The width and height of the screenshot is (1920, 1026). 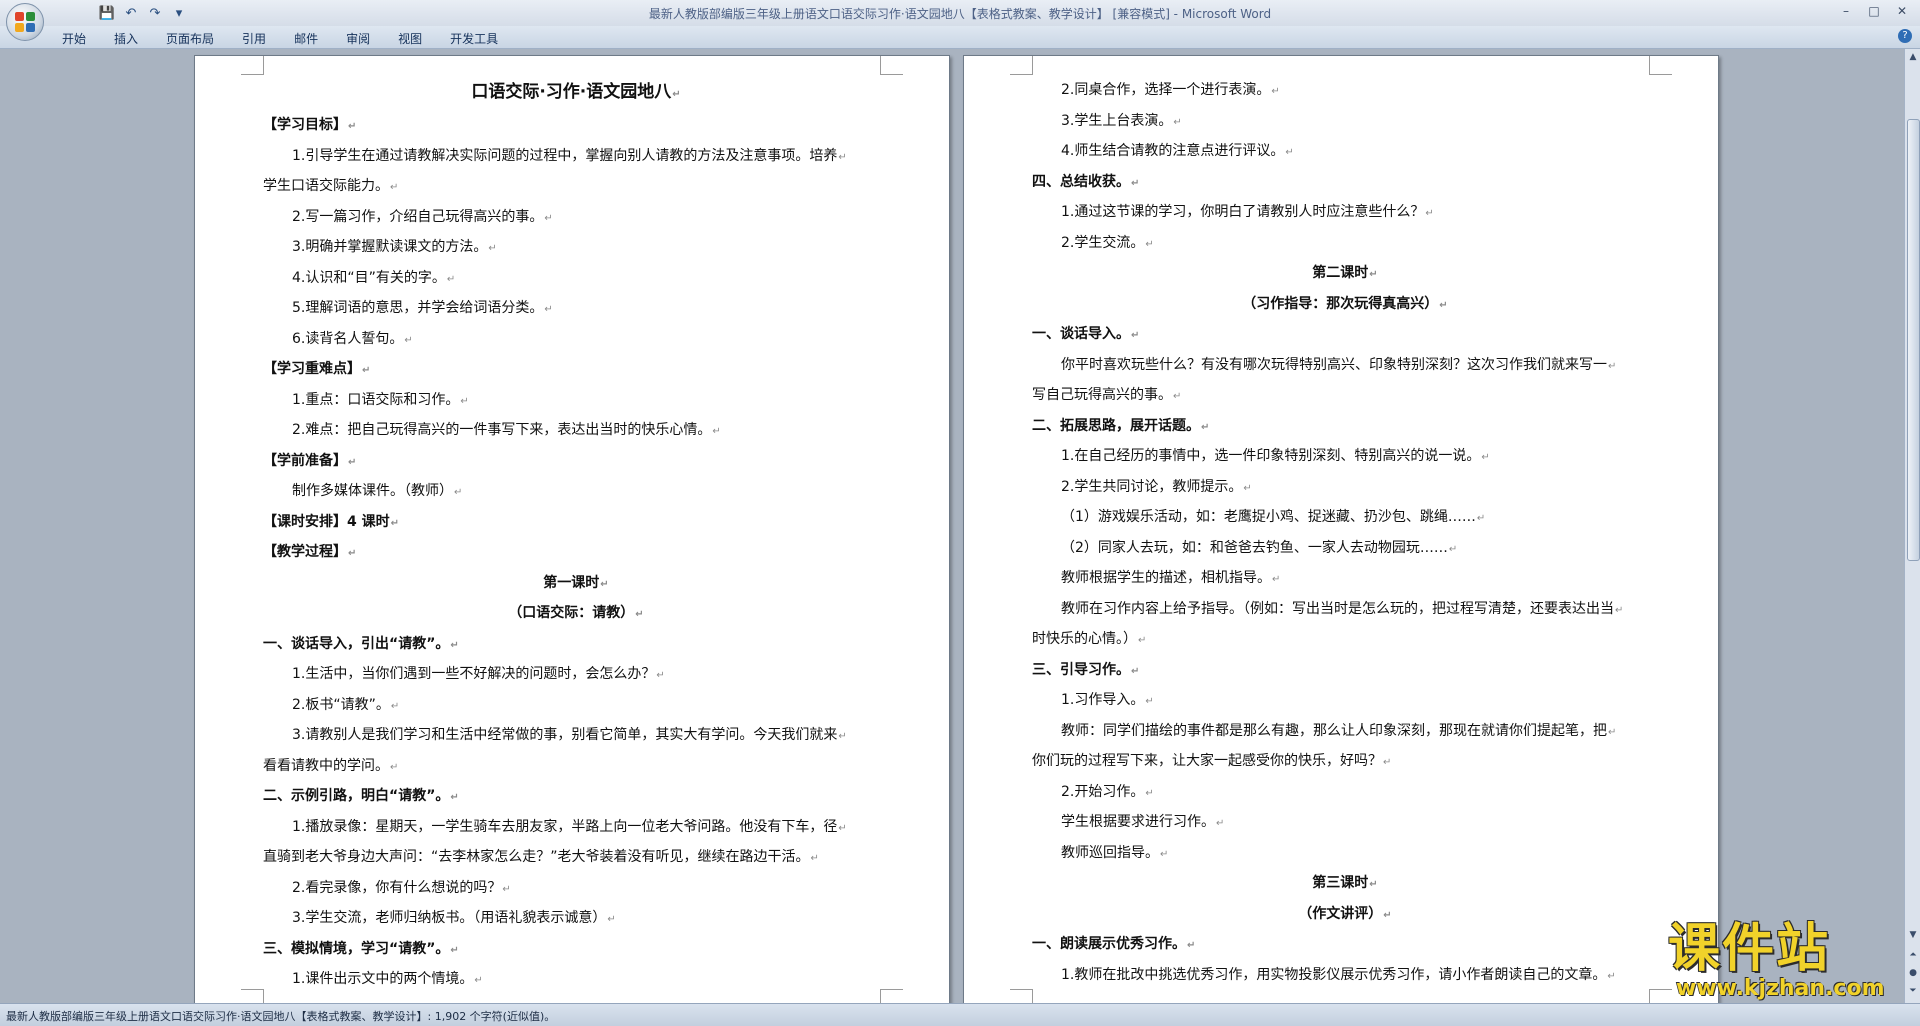 I want to click on text-line: 2.学生交流。↵, so click(x=1345, y=244).